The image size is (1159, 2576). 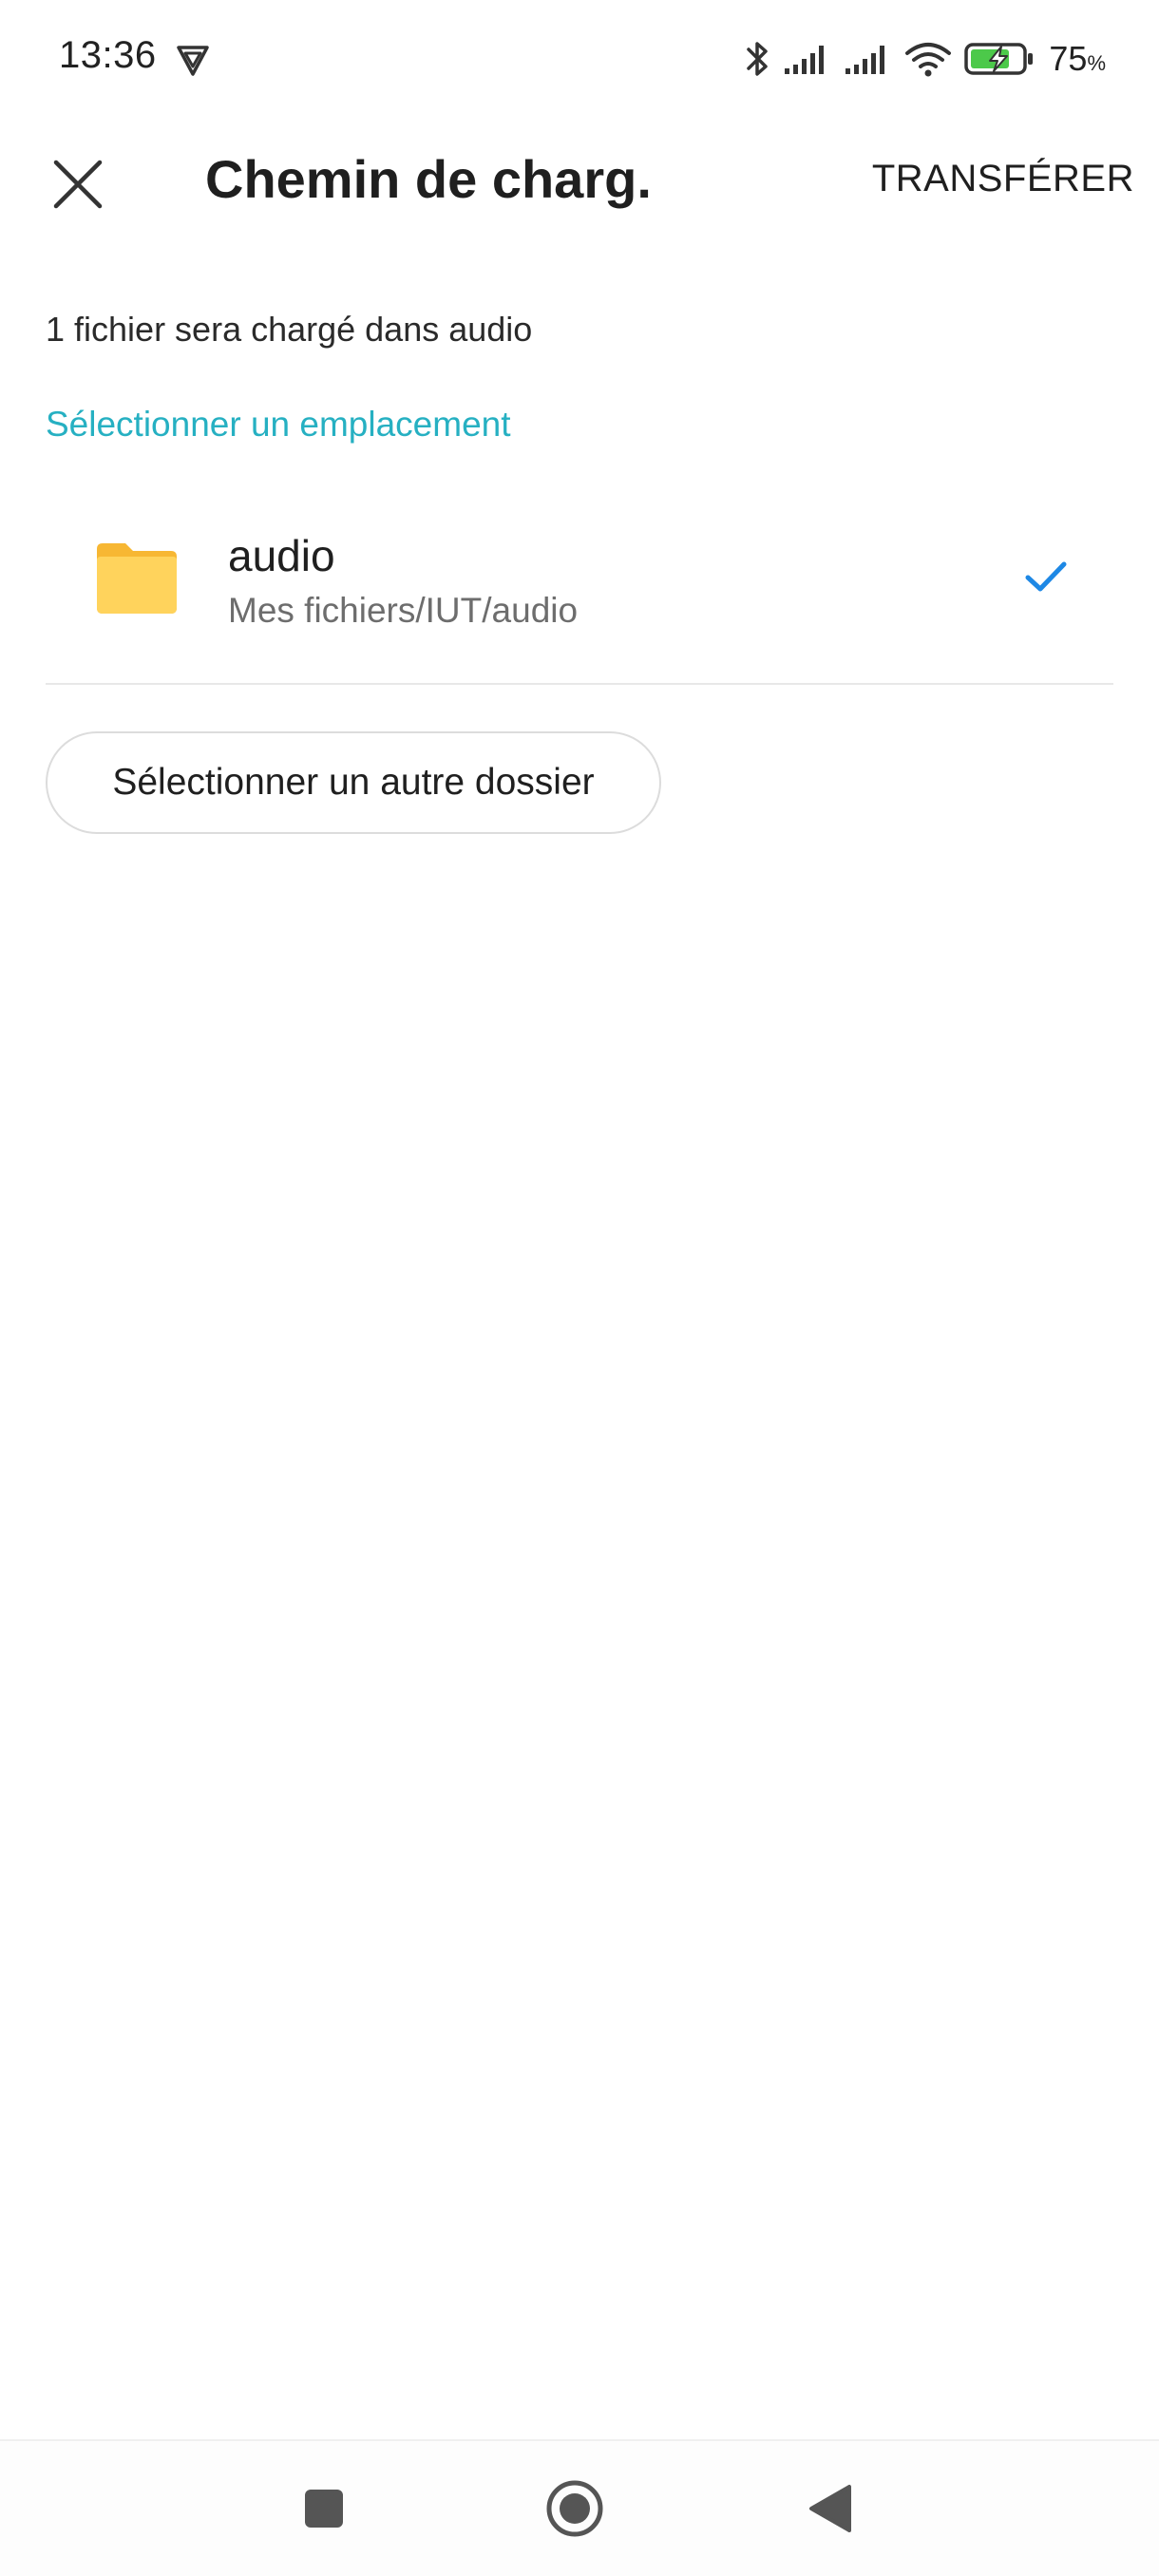 I want to click on square-icon, so click(x=324, y=2511).